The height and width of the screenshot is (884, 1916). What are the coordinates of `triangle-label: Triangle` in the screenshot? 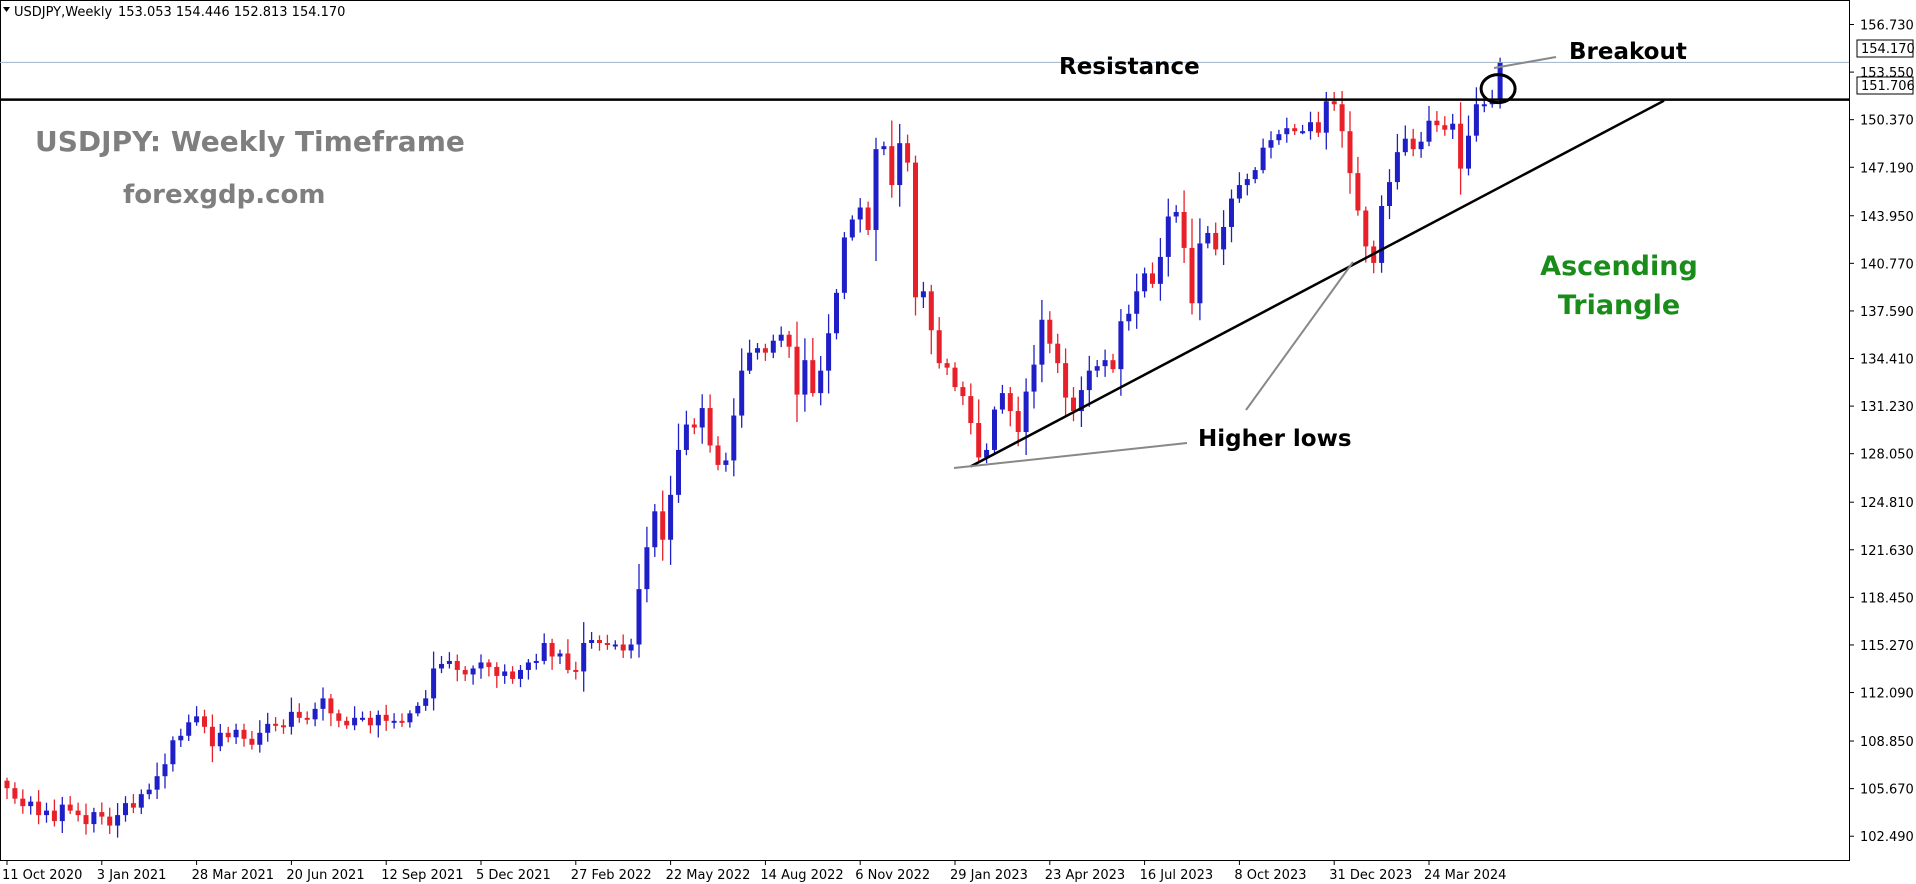 It's located at (1619, 305).